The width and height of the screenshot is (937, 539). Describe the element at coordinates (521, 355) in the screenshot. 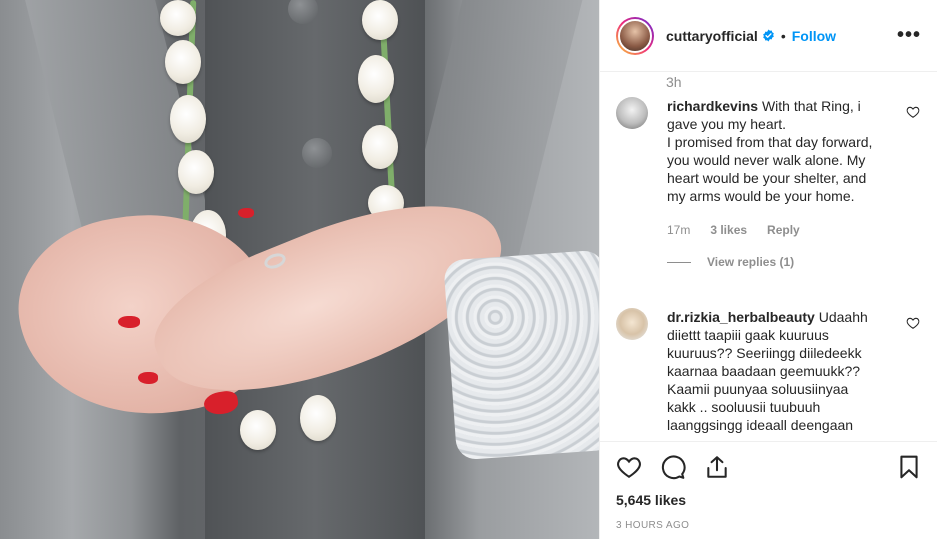

I see `lace-sleeve` at that location.